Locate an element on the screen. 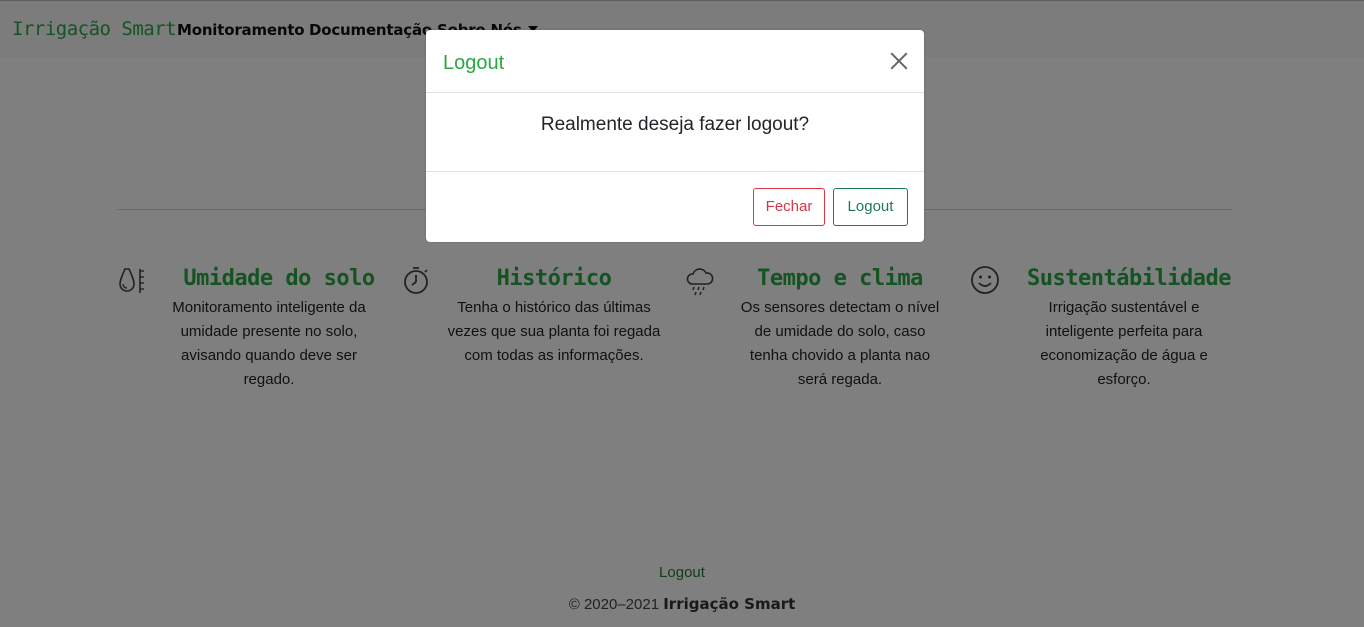 The width and height of the screenshot is (1364, 627). modal-header: Logout is located at coordinates (675, 61).